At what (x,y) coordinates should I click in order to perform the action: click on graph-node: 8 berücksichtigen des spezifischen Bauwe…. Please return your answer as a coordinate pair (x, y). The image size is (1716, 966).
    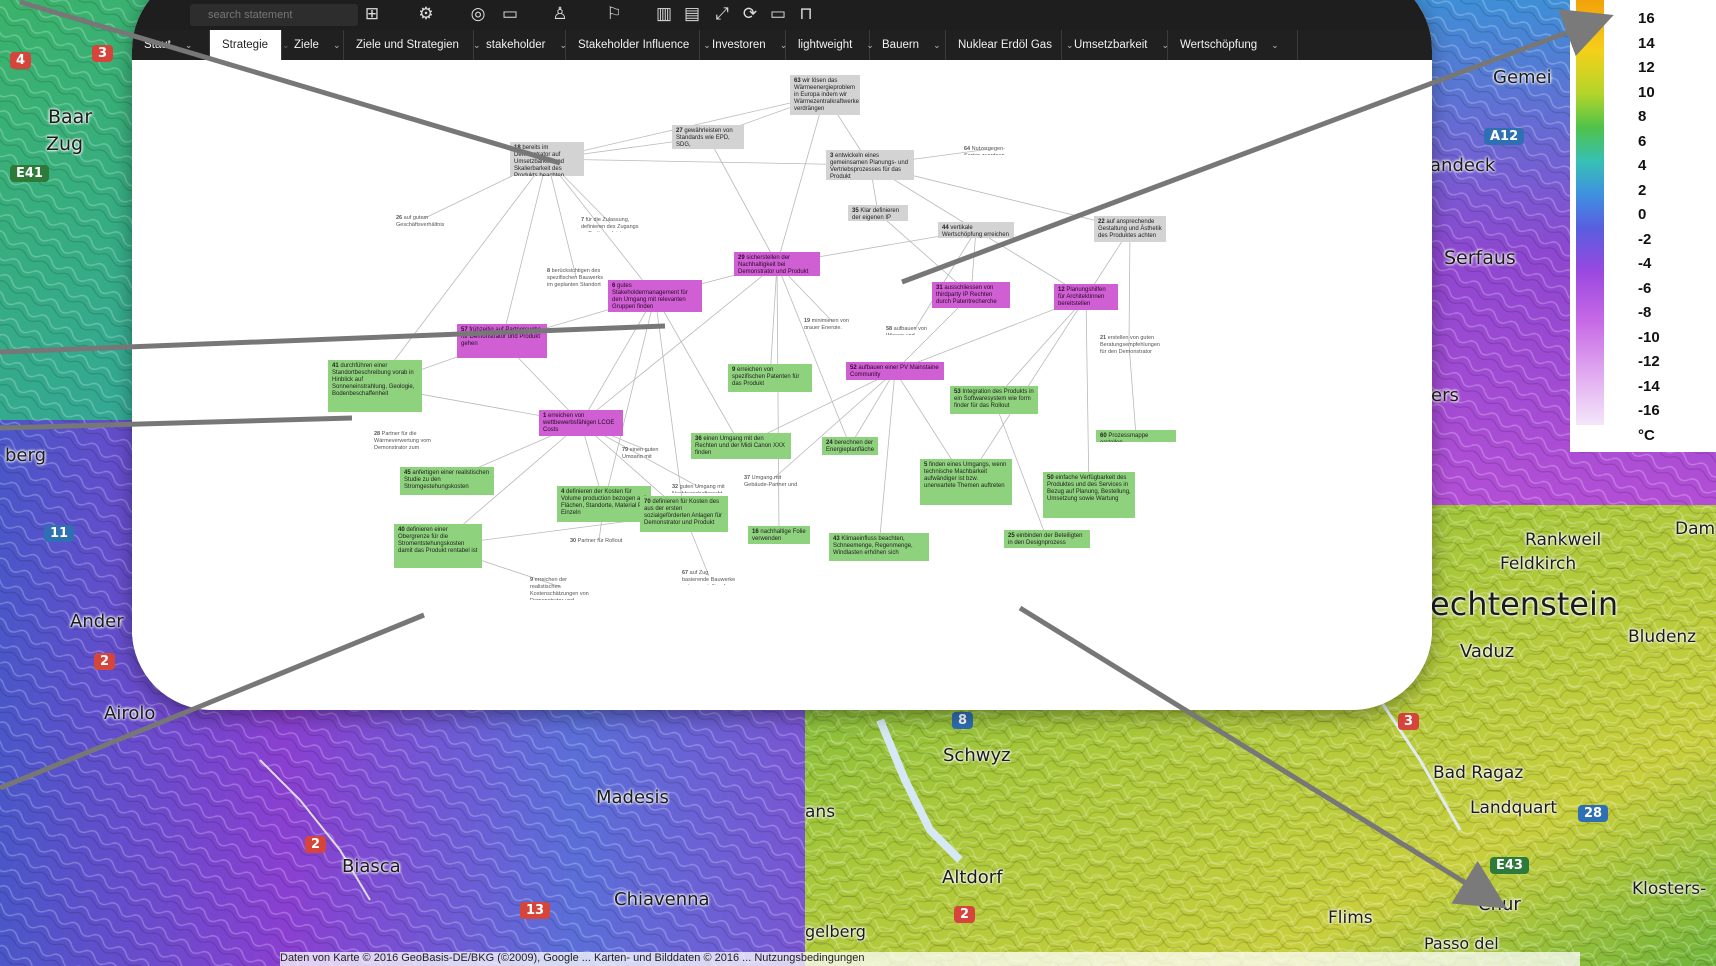
    Looking at the image, I should click on (576, 277).